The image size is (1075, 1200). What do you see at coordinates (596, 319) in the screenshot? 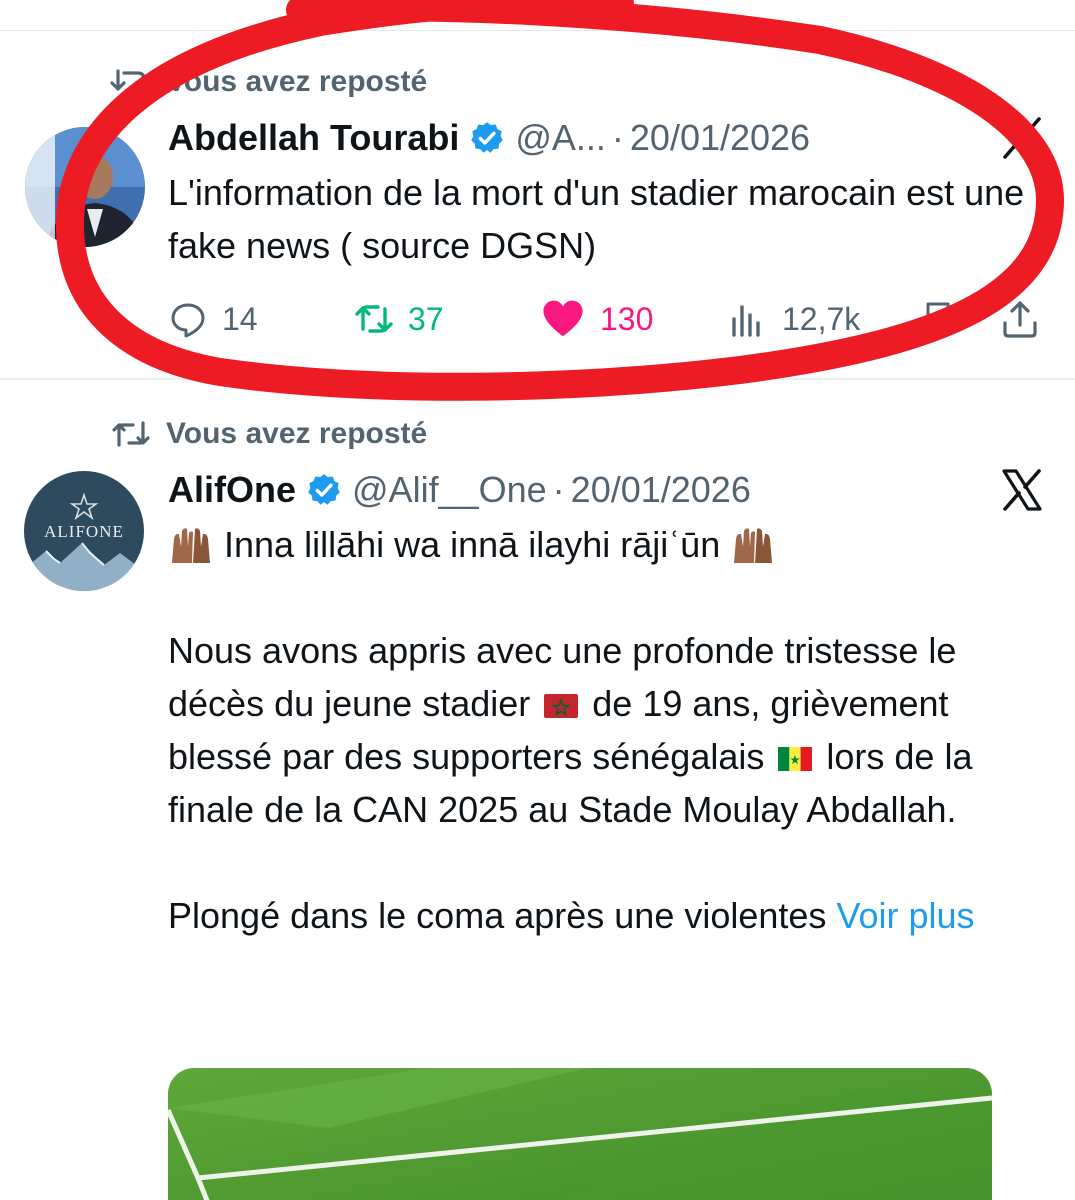
I see `like-button: 130` at bounding box center [596, 319].